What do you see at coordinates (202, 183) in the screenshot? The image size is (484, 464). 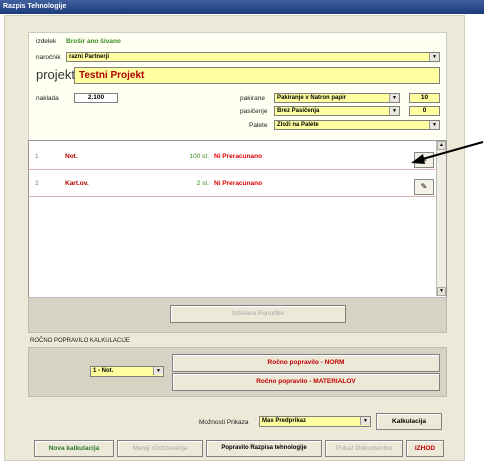 I see `row-quantity: 2 st.` at bounding box center [202, 183].